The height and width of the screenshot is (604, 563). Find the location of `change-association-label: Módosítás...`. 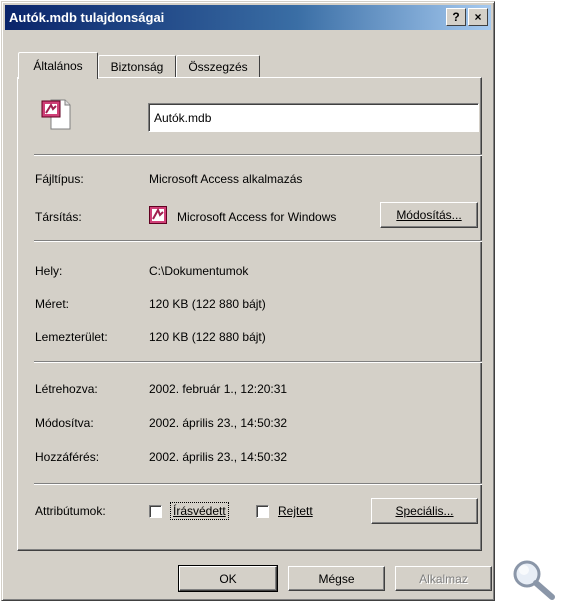

change-association-label: Módosítás... is located at coordinates (429, 215).